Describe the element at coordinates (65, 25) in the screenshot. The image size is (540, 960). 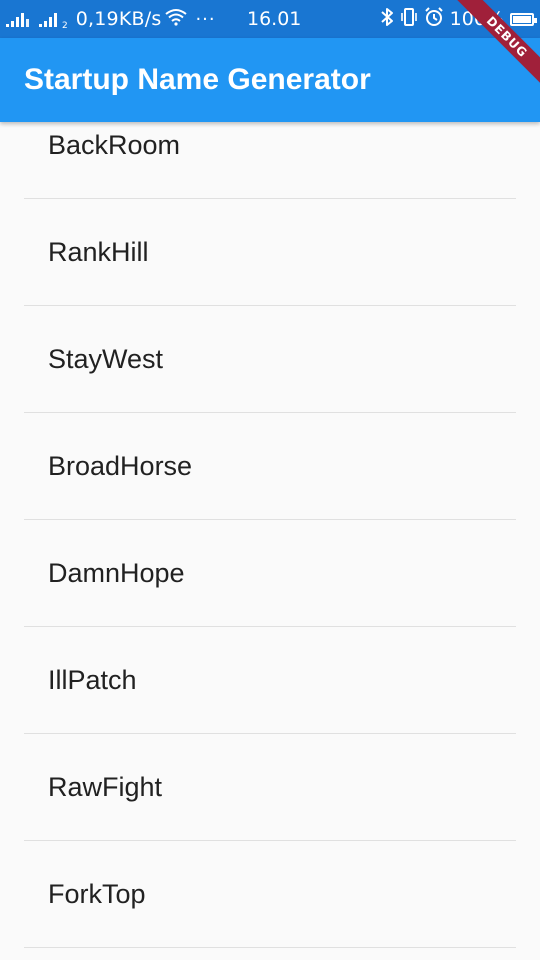
I see `sim-tag: 2` at that location.